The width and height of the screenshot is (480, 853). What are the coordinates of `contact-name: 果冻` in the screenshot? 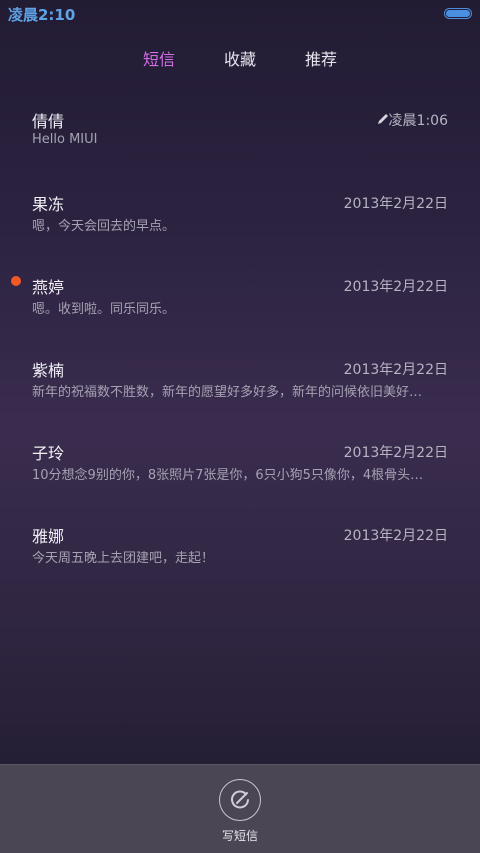 It's located at (48, 204).